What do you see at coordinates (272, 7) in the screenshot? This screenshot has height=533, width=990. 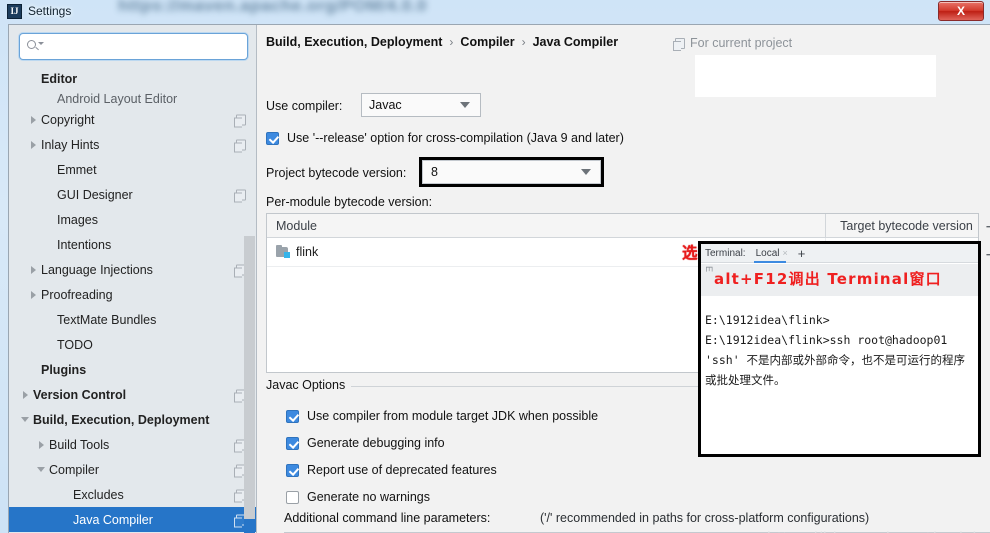 I see `background-blurred-text: https://maven.apache.org/POM/4.0.0` at bounding box center [272, 7].